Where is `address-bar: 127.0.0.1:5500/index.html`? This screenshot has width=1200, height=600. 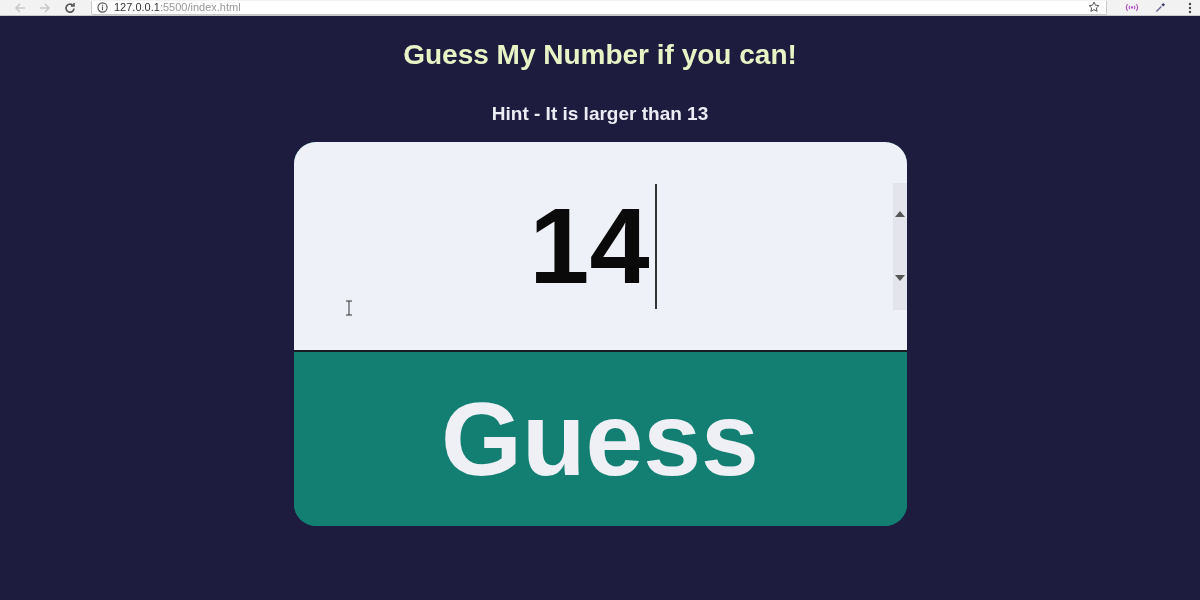 address-bar: 127.0.0.1:5500/index.html is located at coordinates (599, 7).